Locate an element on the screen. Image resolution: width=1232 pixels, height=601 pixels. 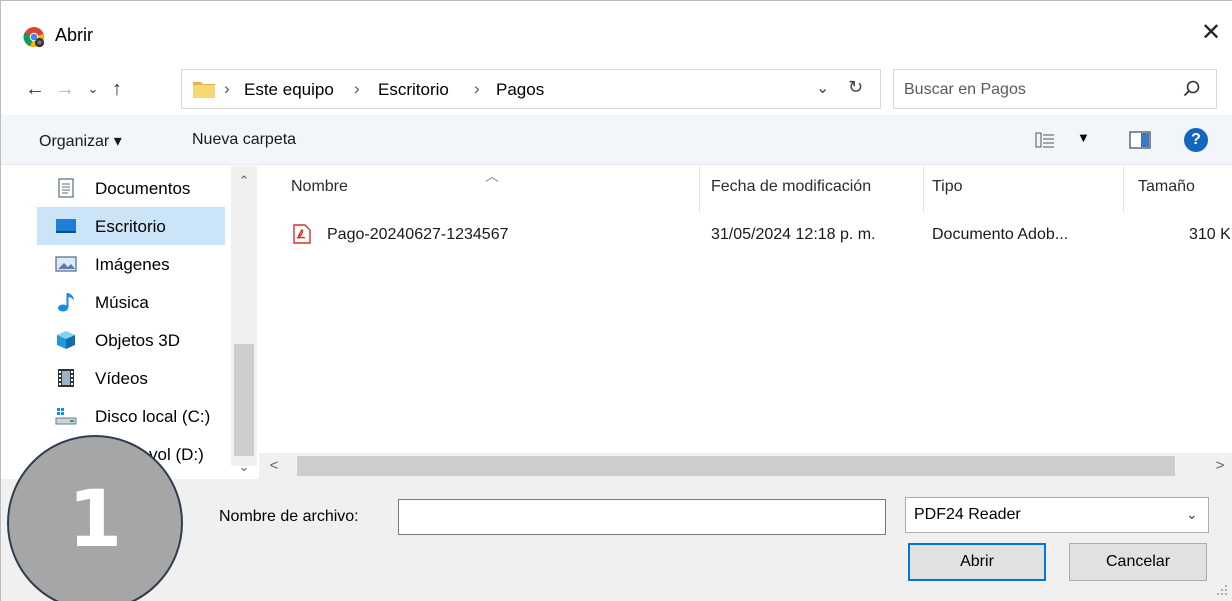
filter-dropdown-chevron-icon: ⌄ is located at coordinates (1192, 514).